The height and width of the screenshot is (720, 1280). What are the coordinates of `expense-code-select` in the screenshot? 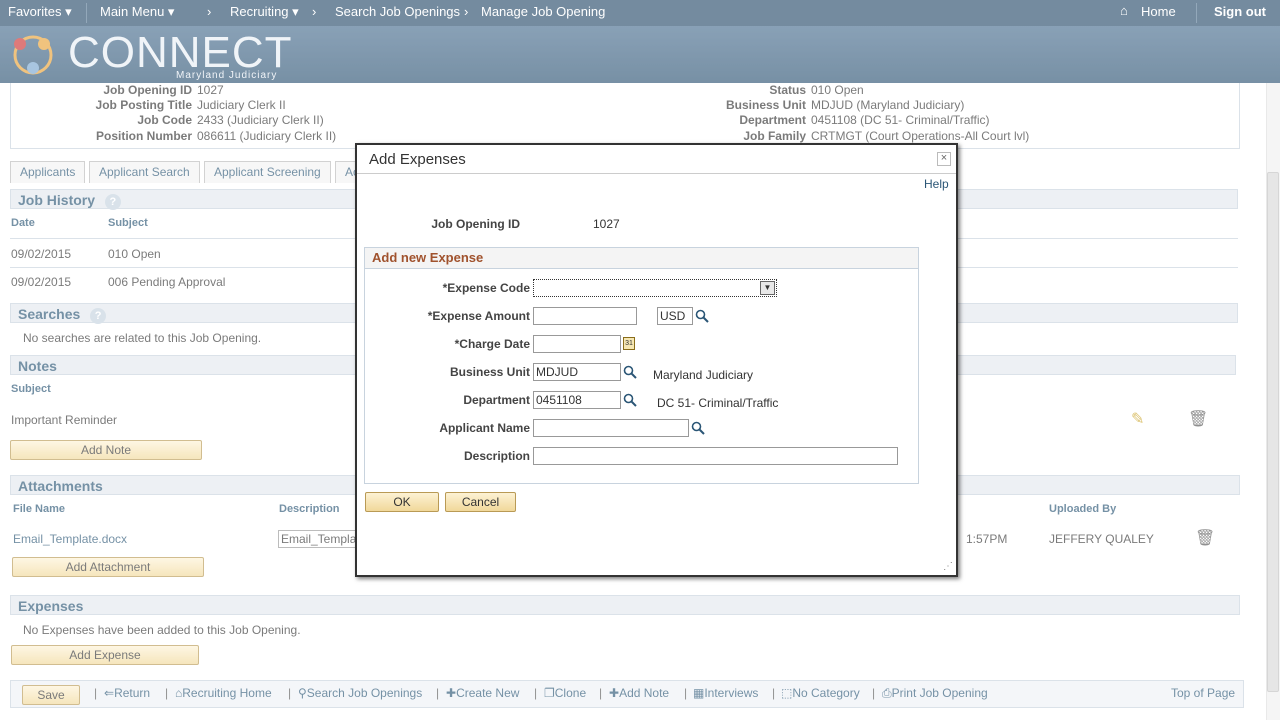 It's located at (655, 288).